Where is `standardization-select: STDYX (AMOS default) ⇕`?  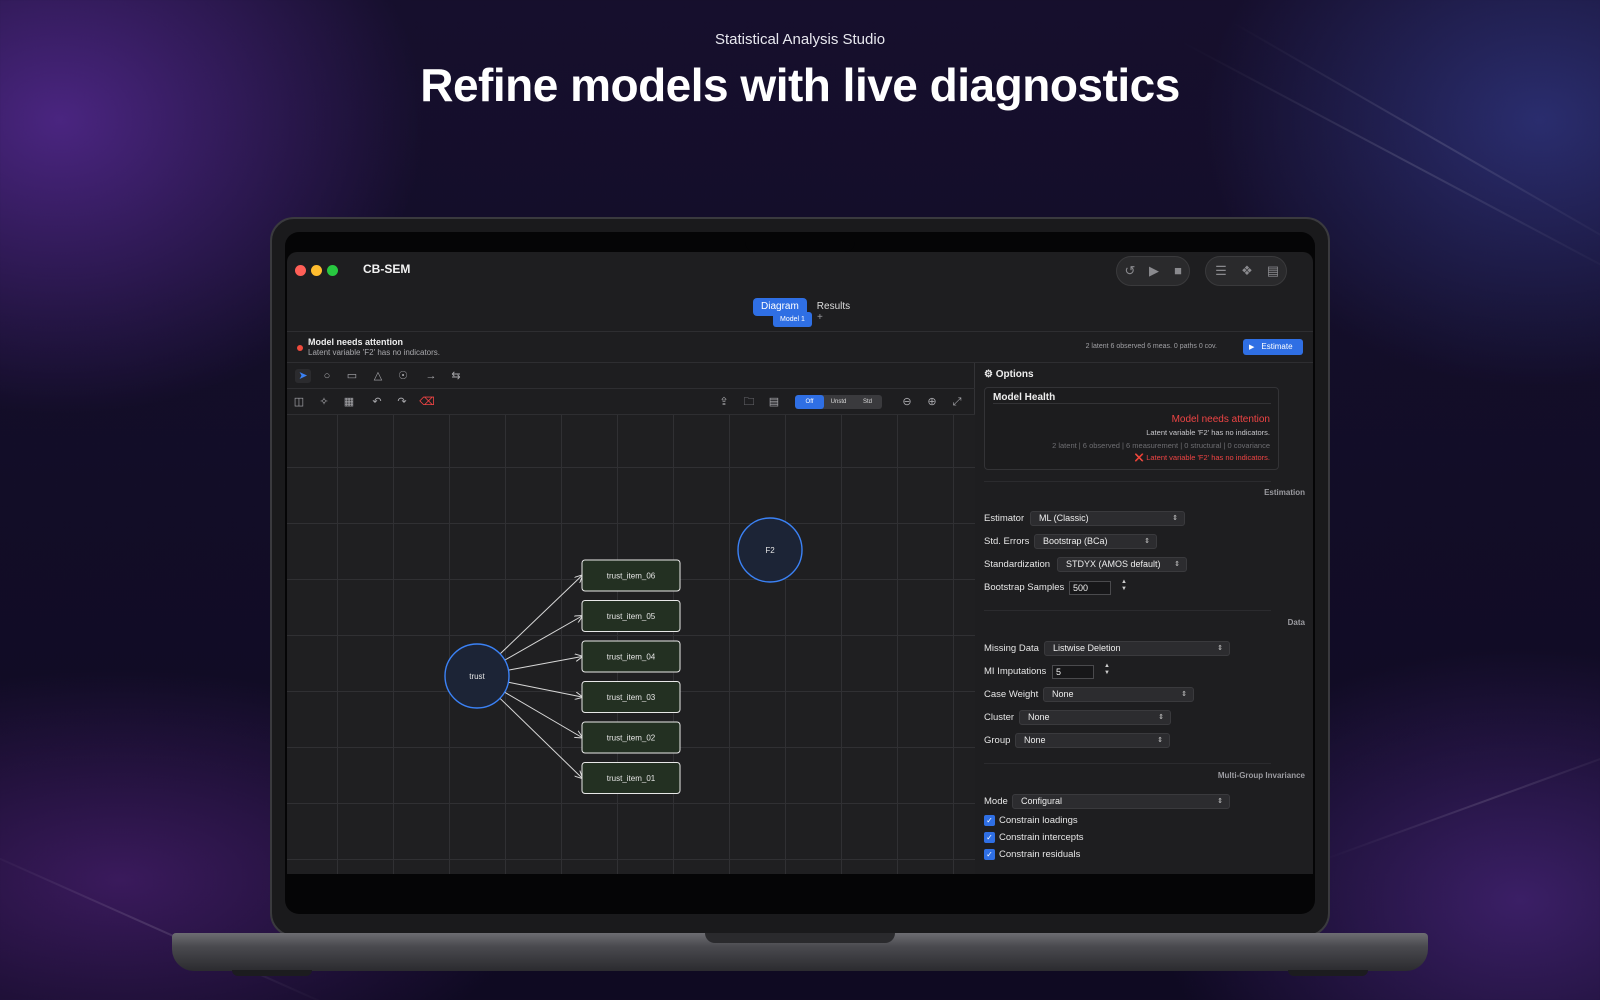
standardization-select: STDYX (AMOS default) ⇕ is located at coordinates (1122, 564).